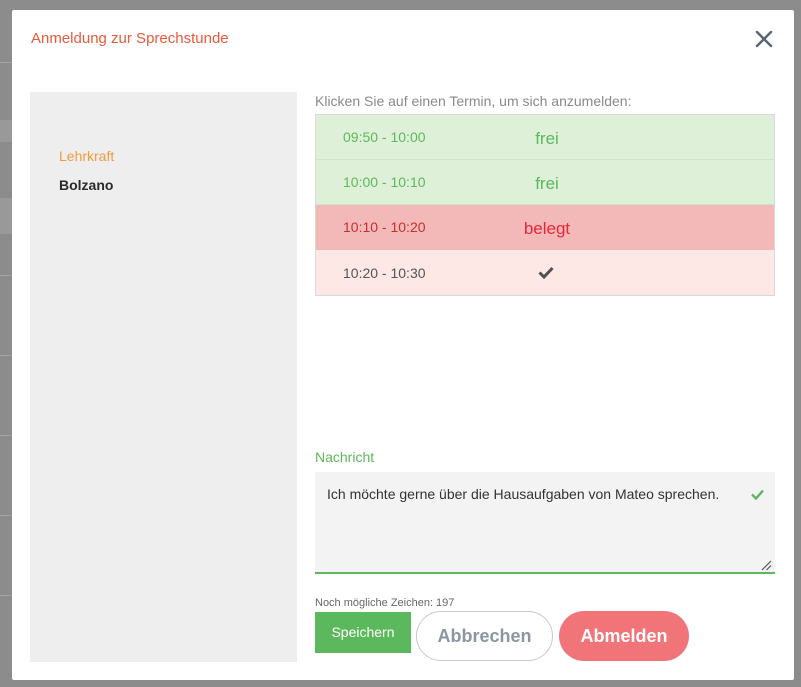  Describe the element at coordinates (624, 636) in the screenshot. I see `signoff-button: Abmelden` at that location.